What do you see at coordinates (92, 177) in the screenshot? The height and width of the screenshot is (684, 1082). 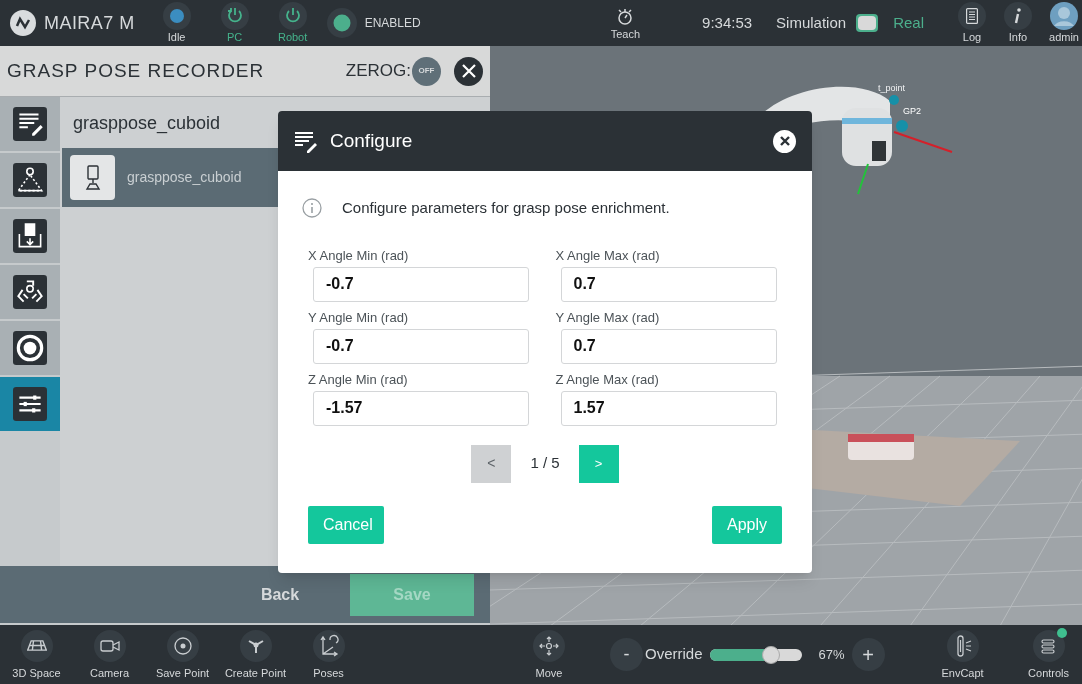 I see `gripper-pose-icon` at bounding box center [92, 177].